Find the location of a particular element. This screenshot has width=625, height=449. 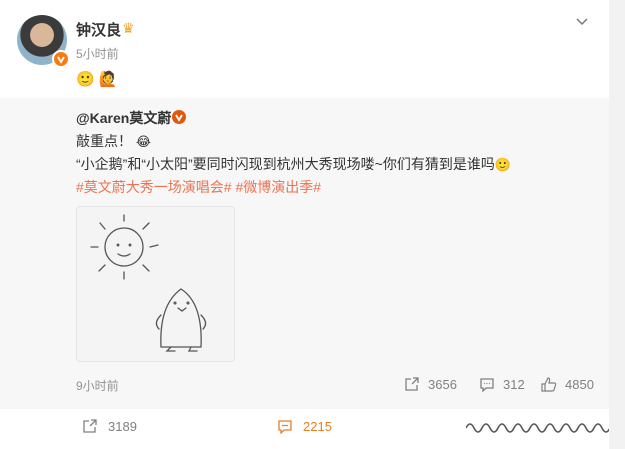

repost-text-body: “小企鹅”和“小太阳”要同时闪现到杭州大秀现场喽~你们有猜到是谁吗 is located at coordinates (285, 164).